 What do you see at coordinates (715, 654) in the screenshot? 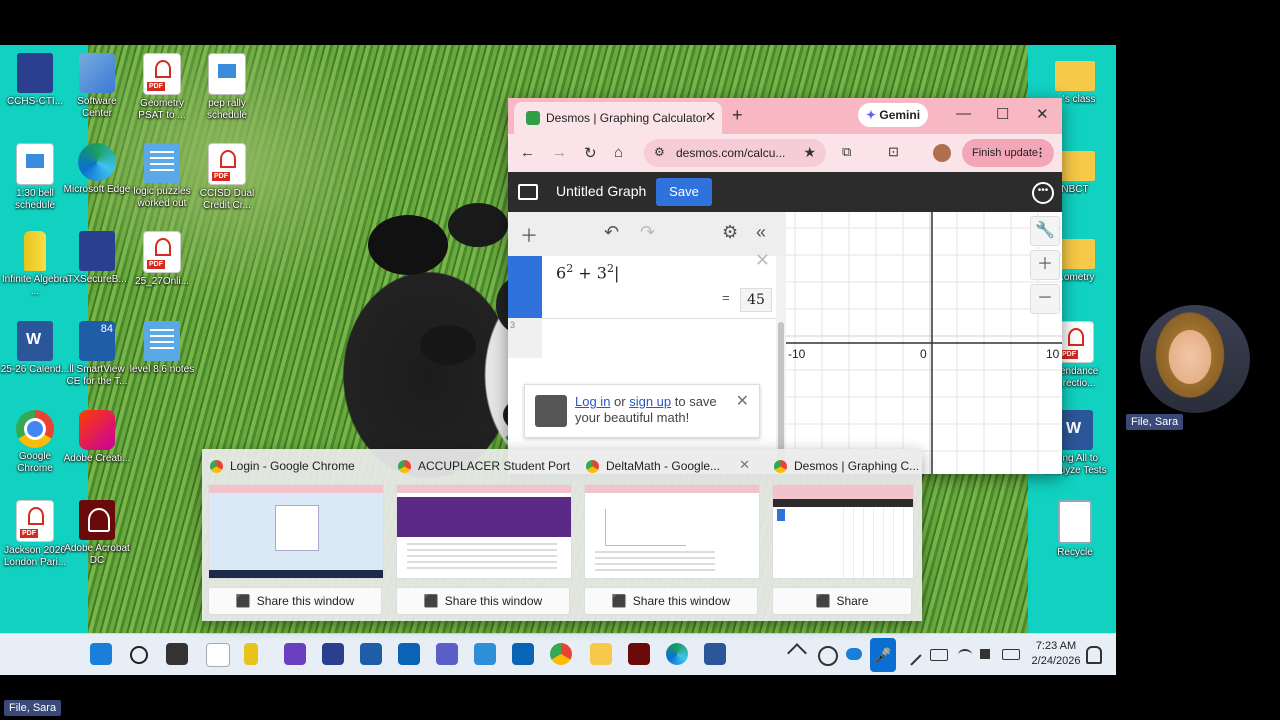
I see `word-icon` at bounding box center [715, 654].